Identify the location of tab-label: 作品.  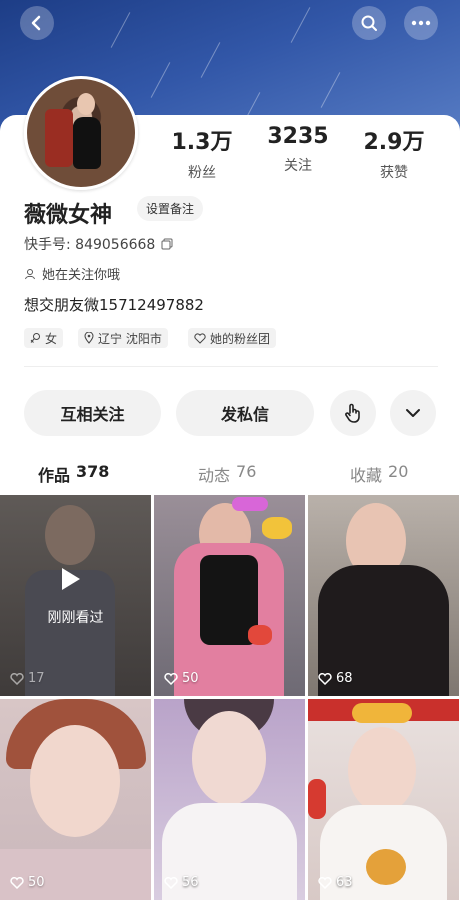
(54, 475).